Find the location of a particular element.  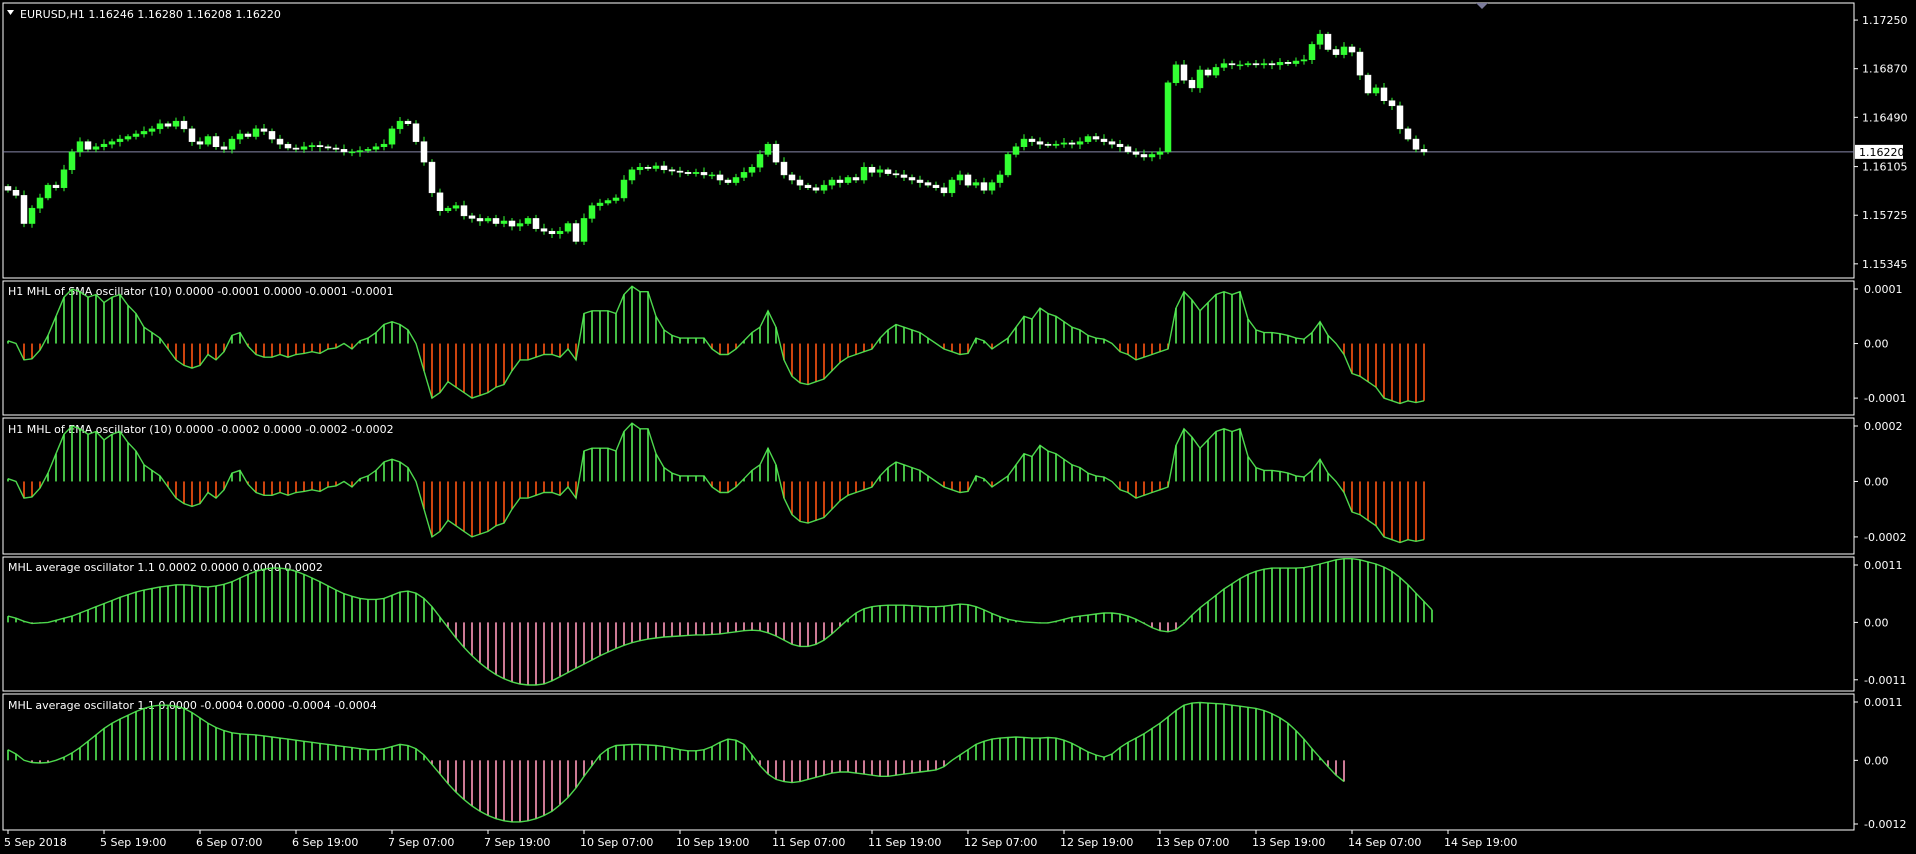

time-tick-label: 6 Sep 07:00 is located at coordinates (229, 842).